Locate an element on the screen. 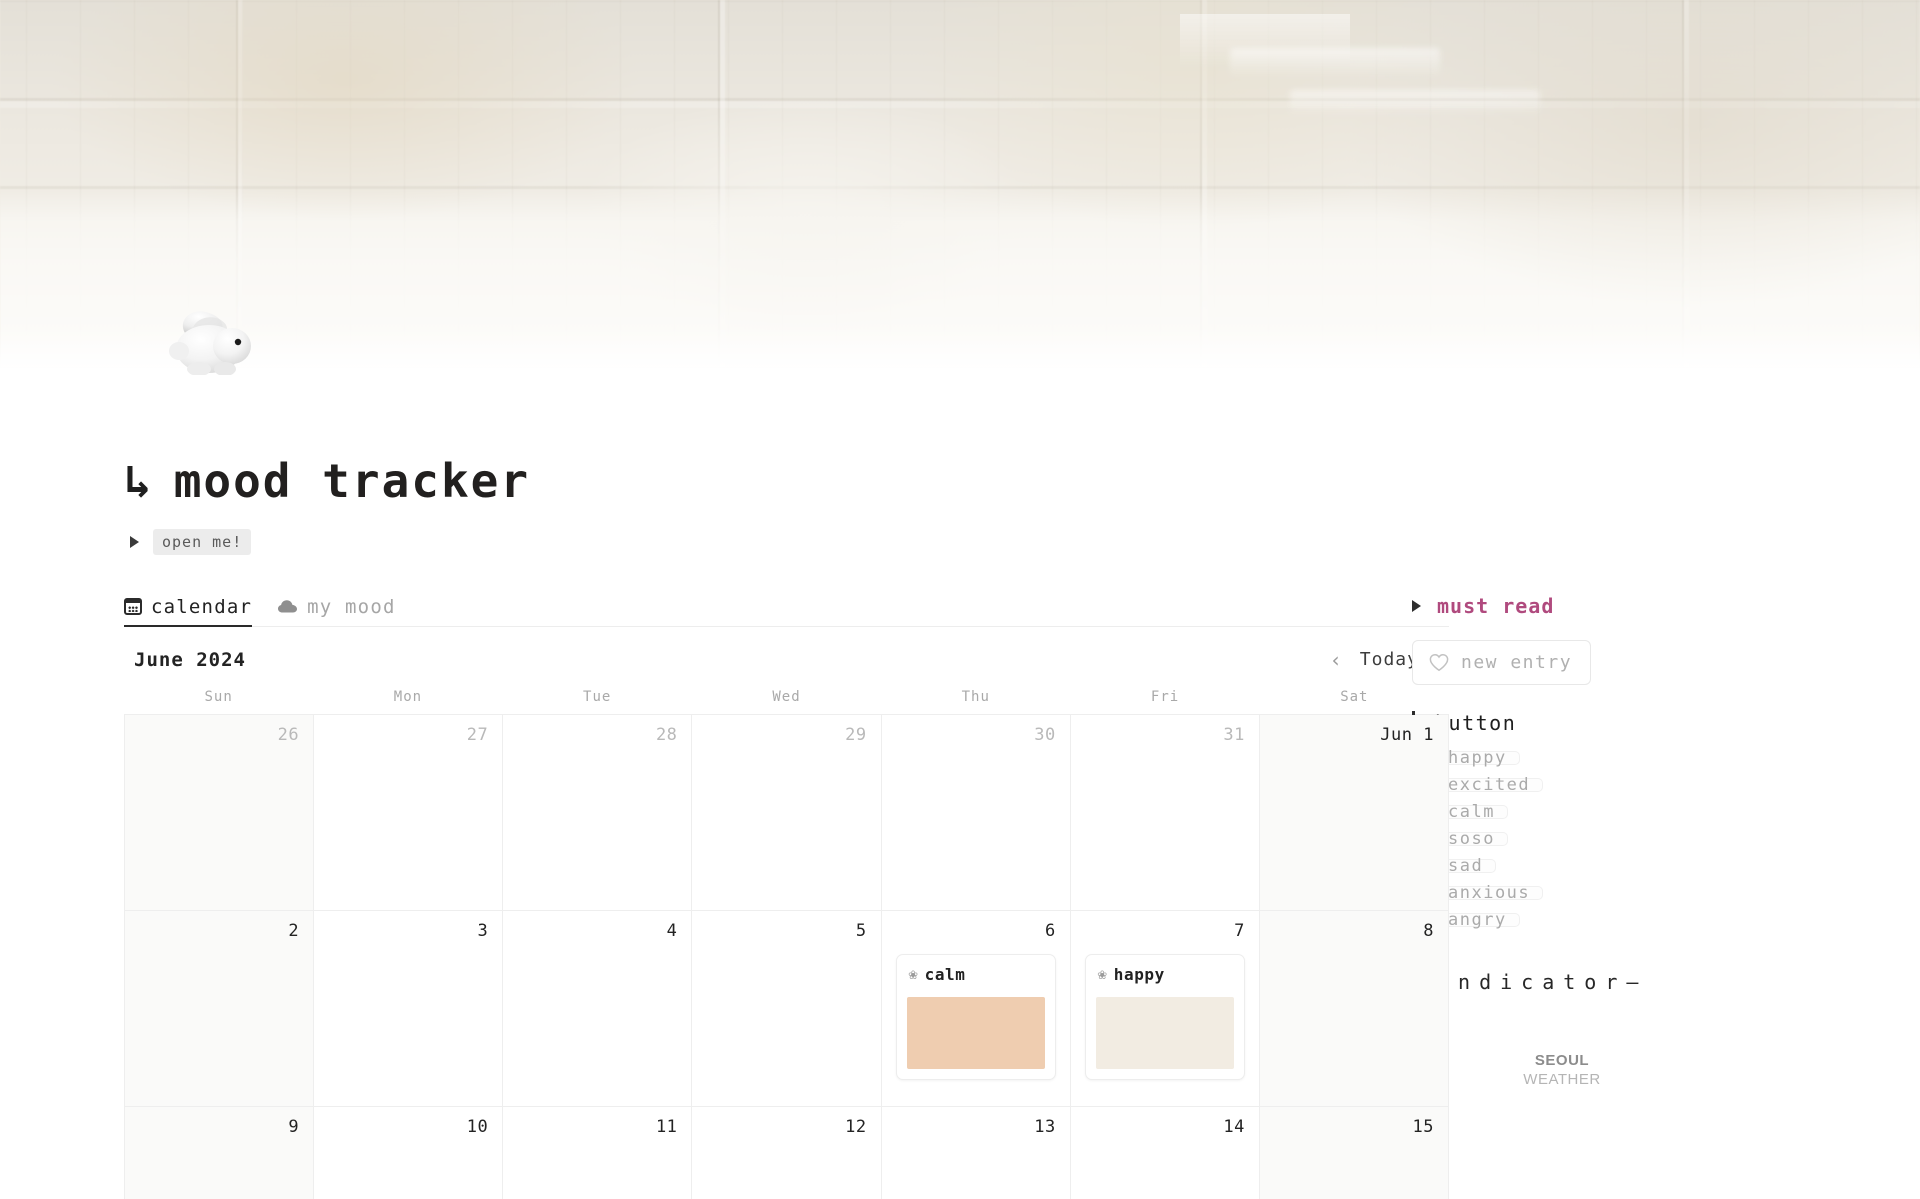 The image size is (1920, 1199). calendar-day-cell: Jun 1 is located at coordinates (1354, 812).